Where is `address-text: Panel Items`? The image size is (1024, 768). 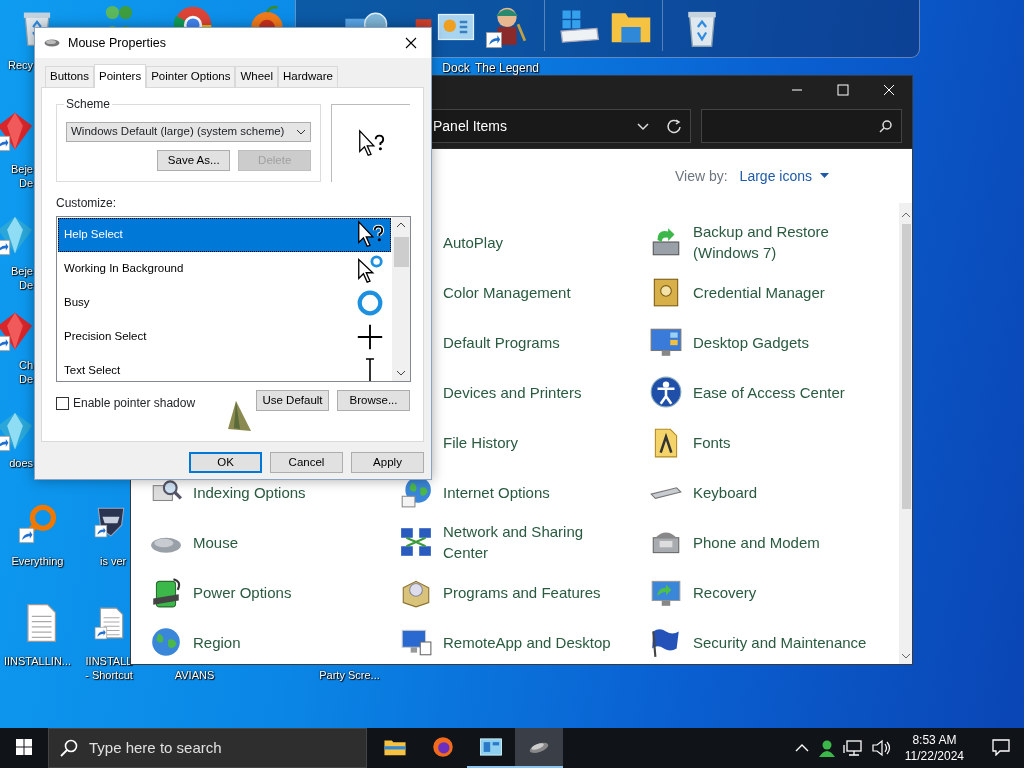 address-text: Panel Items is located at coordinates (470, 126).